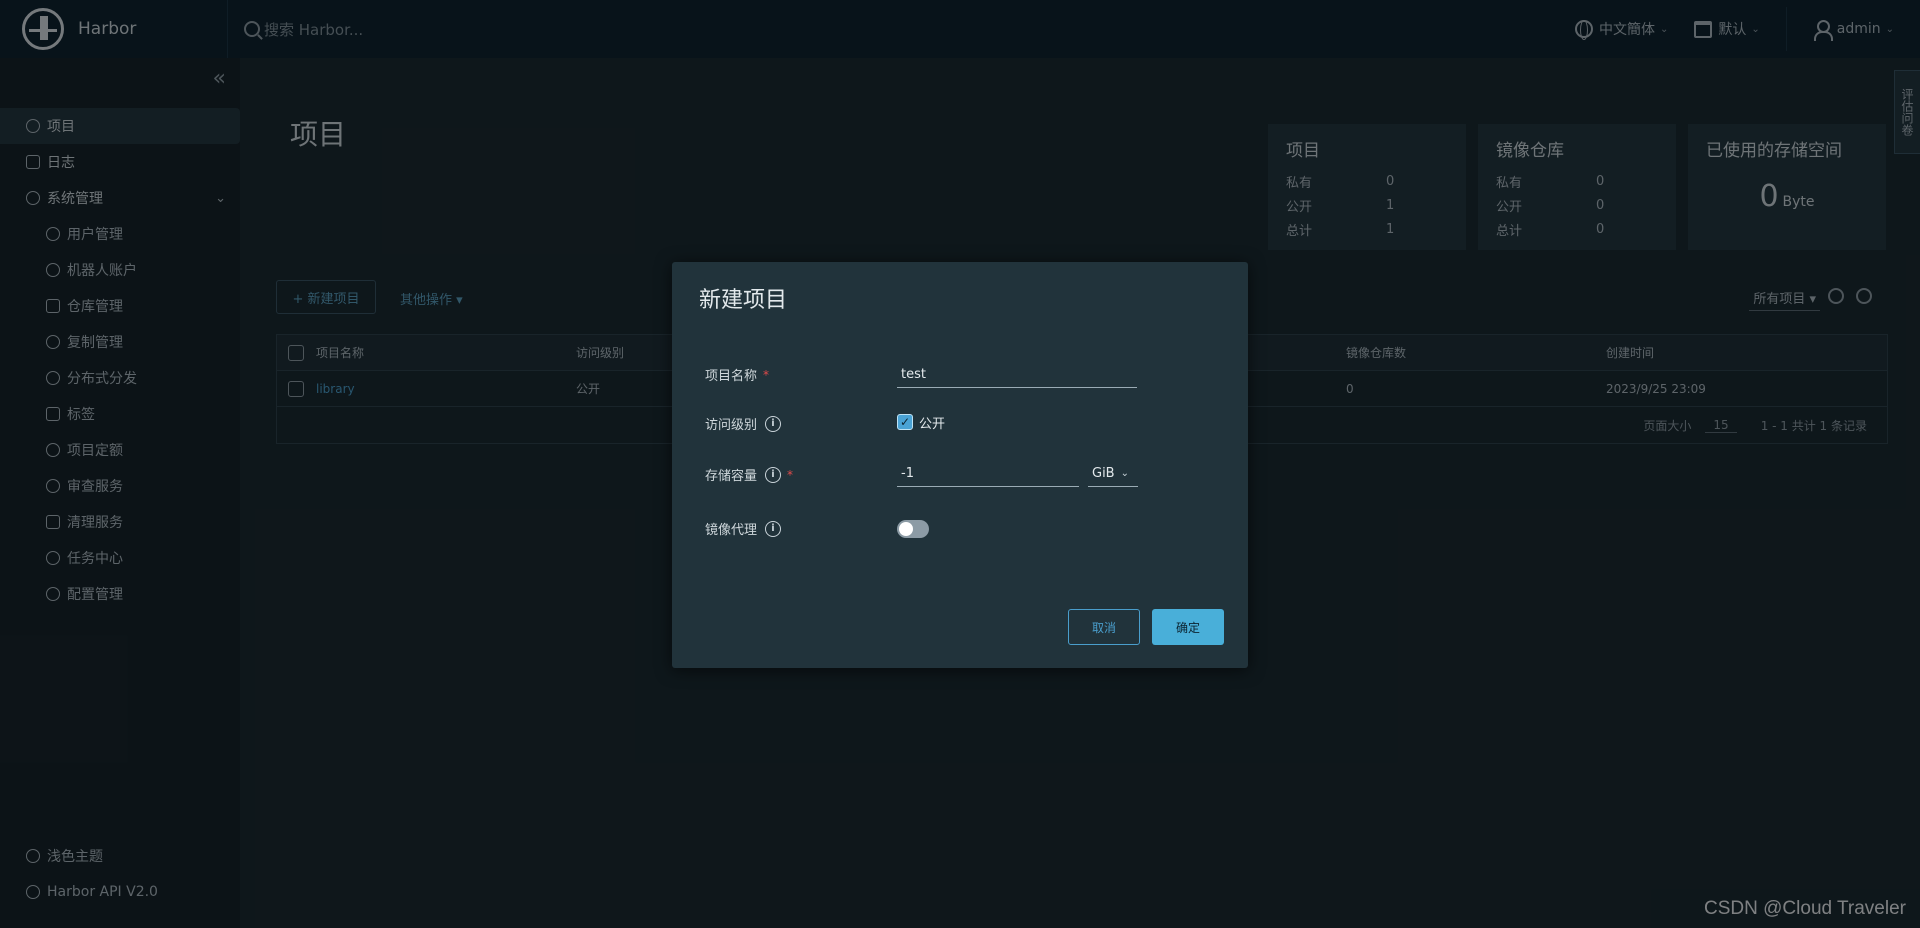 Image resolution: width=1920 pixels, height=928 pixels. What do you see at coordinates (731, 376) in the screenshot?
I see `label-text: 项目名称` at bounding box center [731, 376].